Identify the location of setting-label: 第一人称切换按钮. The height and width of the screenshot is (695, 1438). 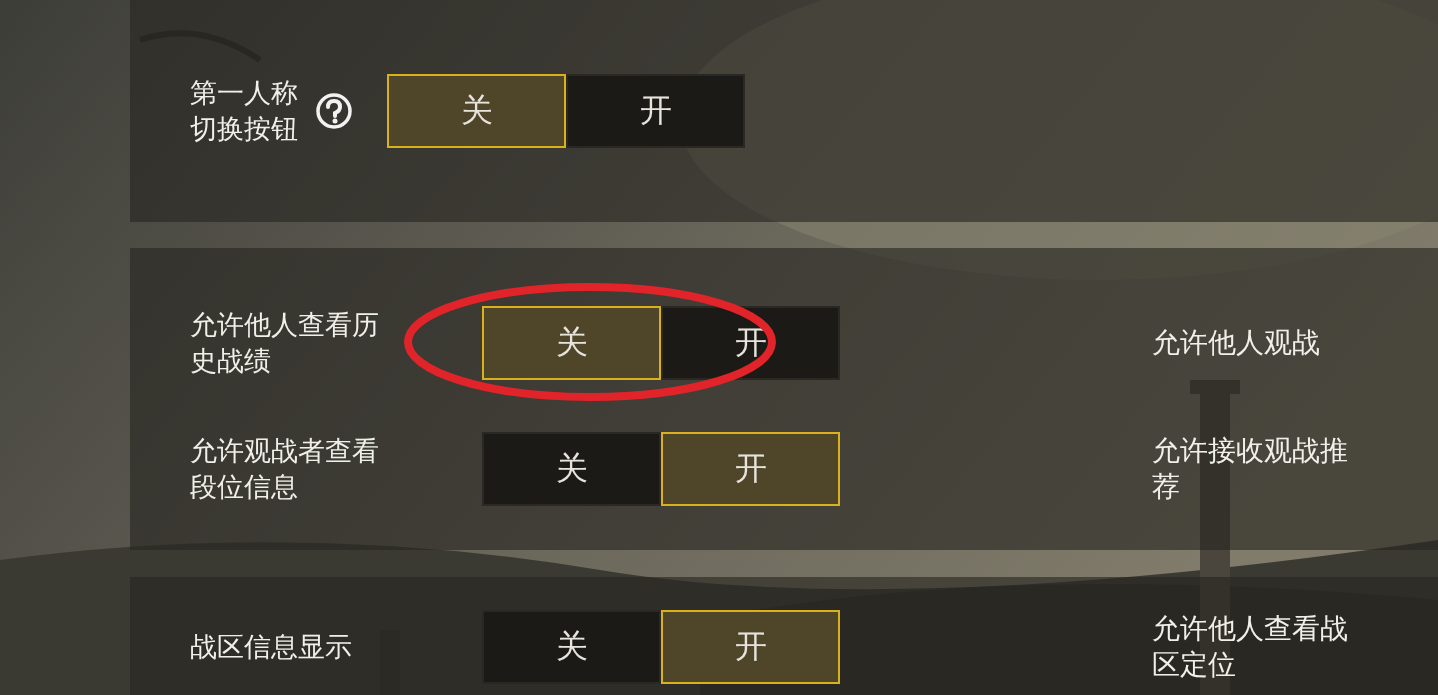
(244, 111).